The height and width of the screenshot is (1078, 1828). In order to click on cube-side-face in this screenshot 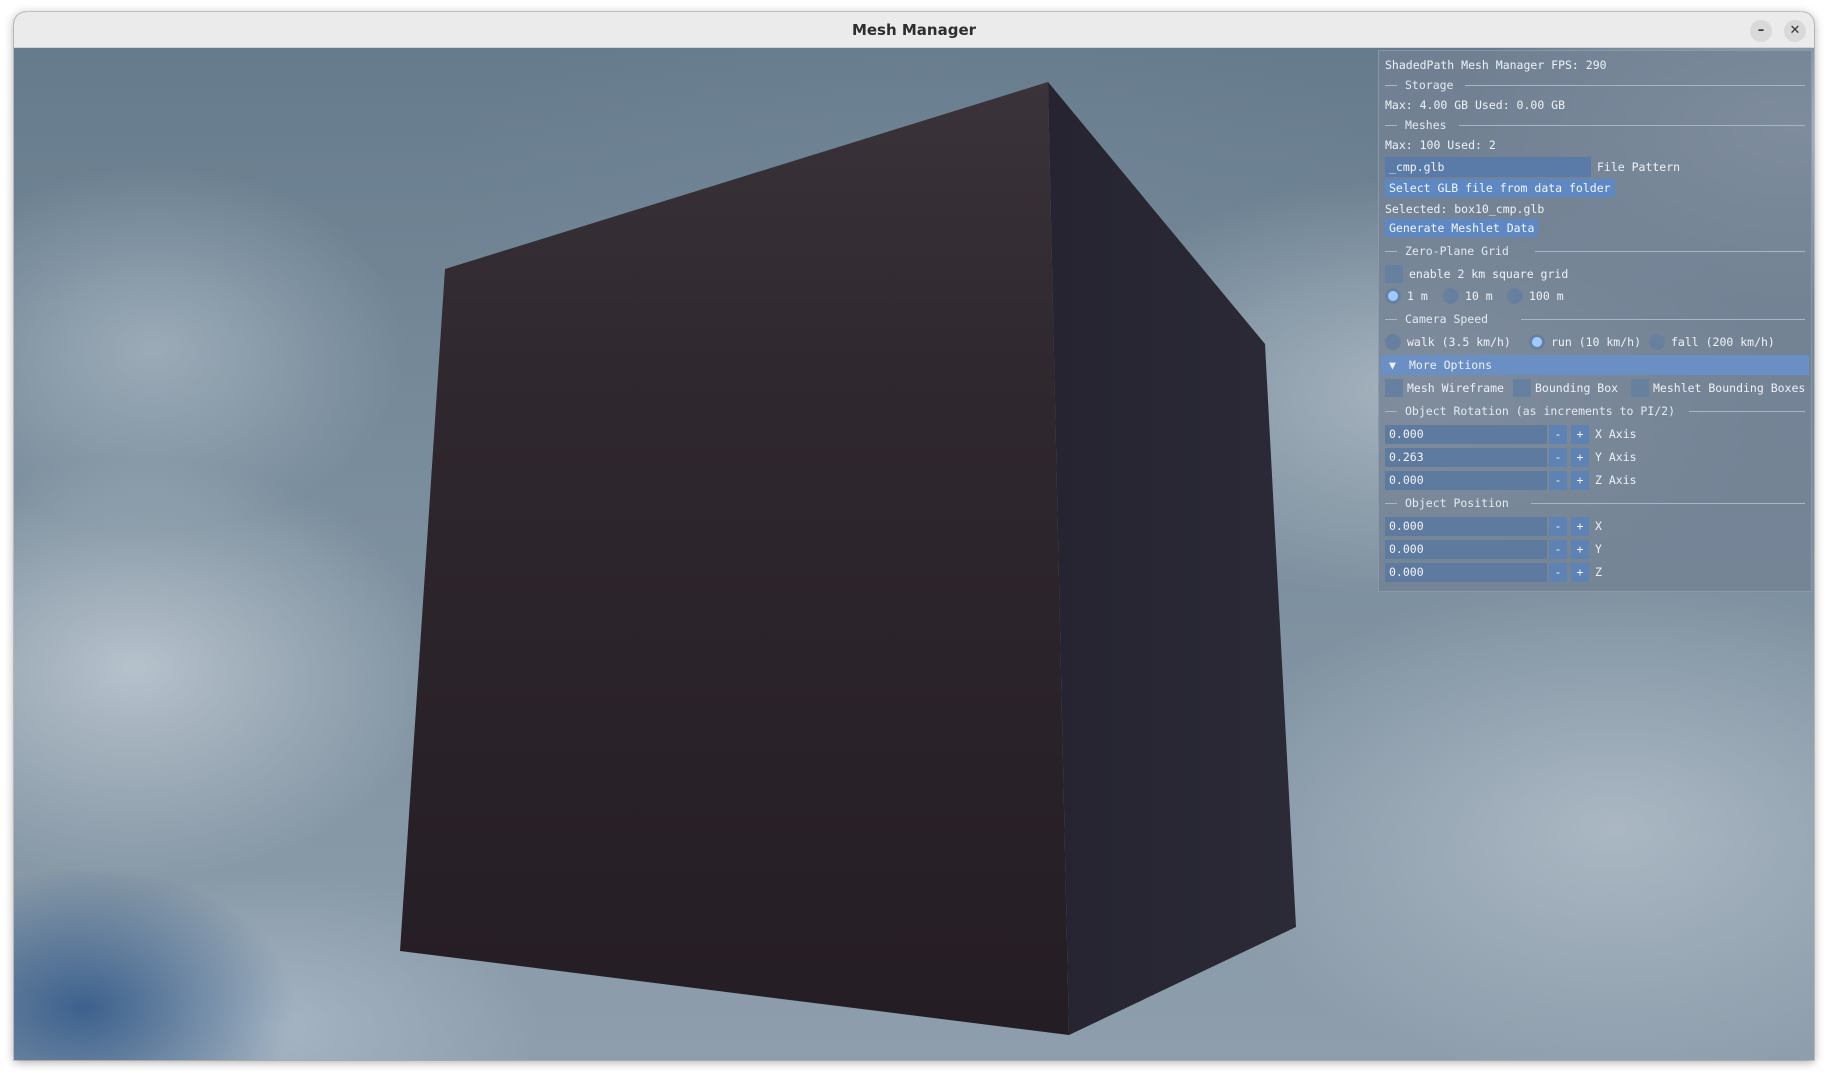, I will do `click(1172, 558)`.